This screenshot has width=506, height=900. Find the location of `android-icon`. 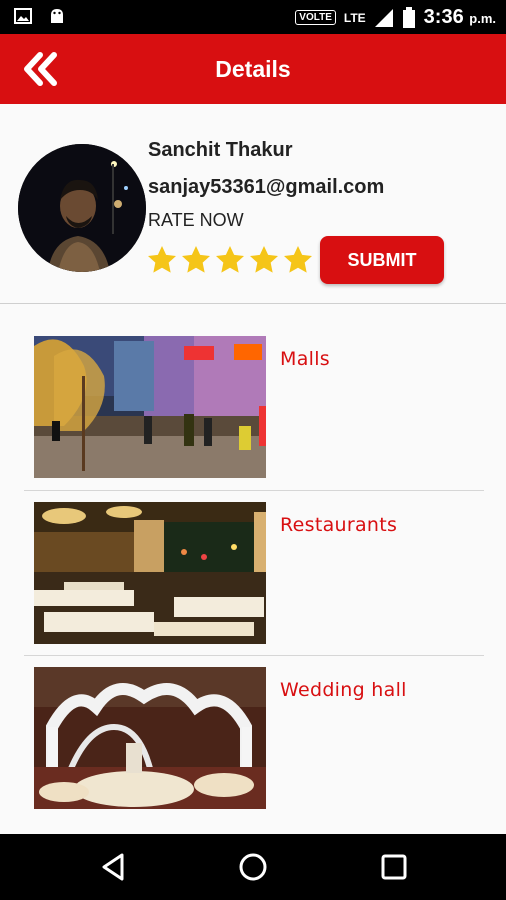

android-icon is located at coordinates (57, 16).